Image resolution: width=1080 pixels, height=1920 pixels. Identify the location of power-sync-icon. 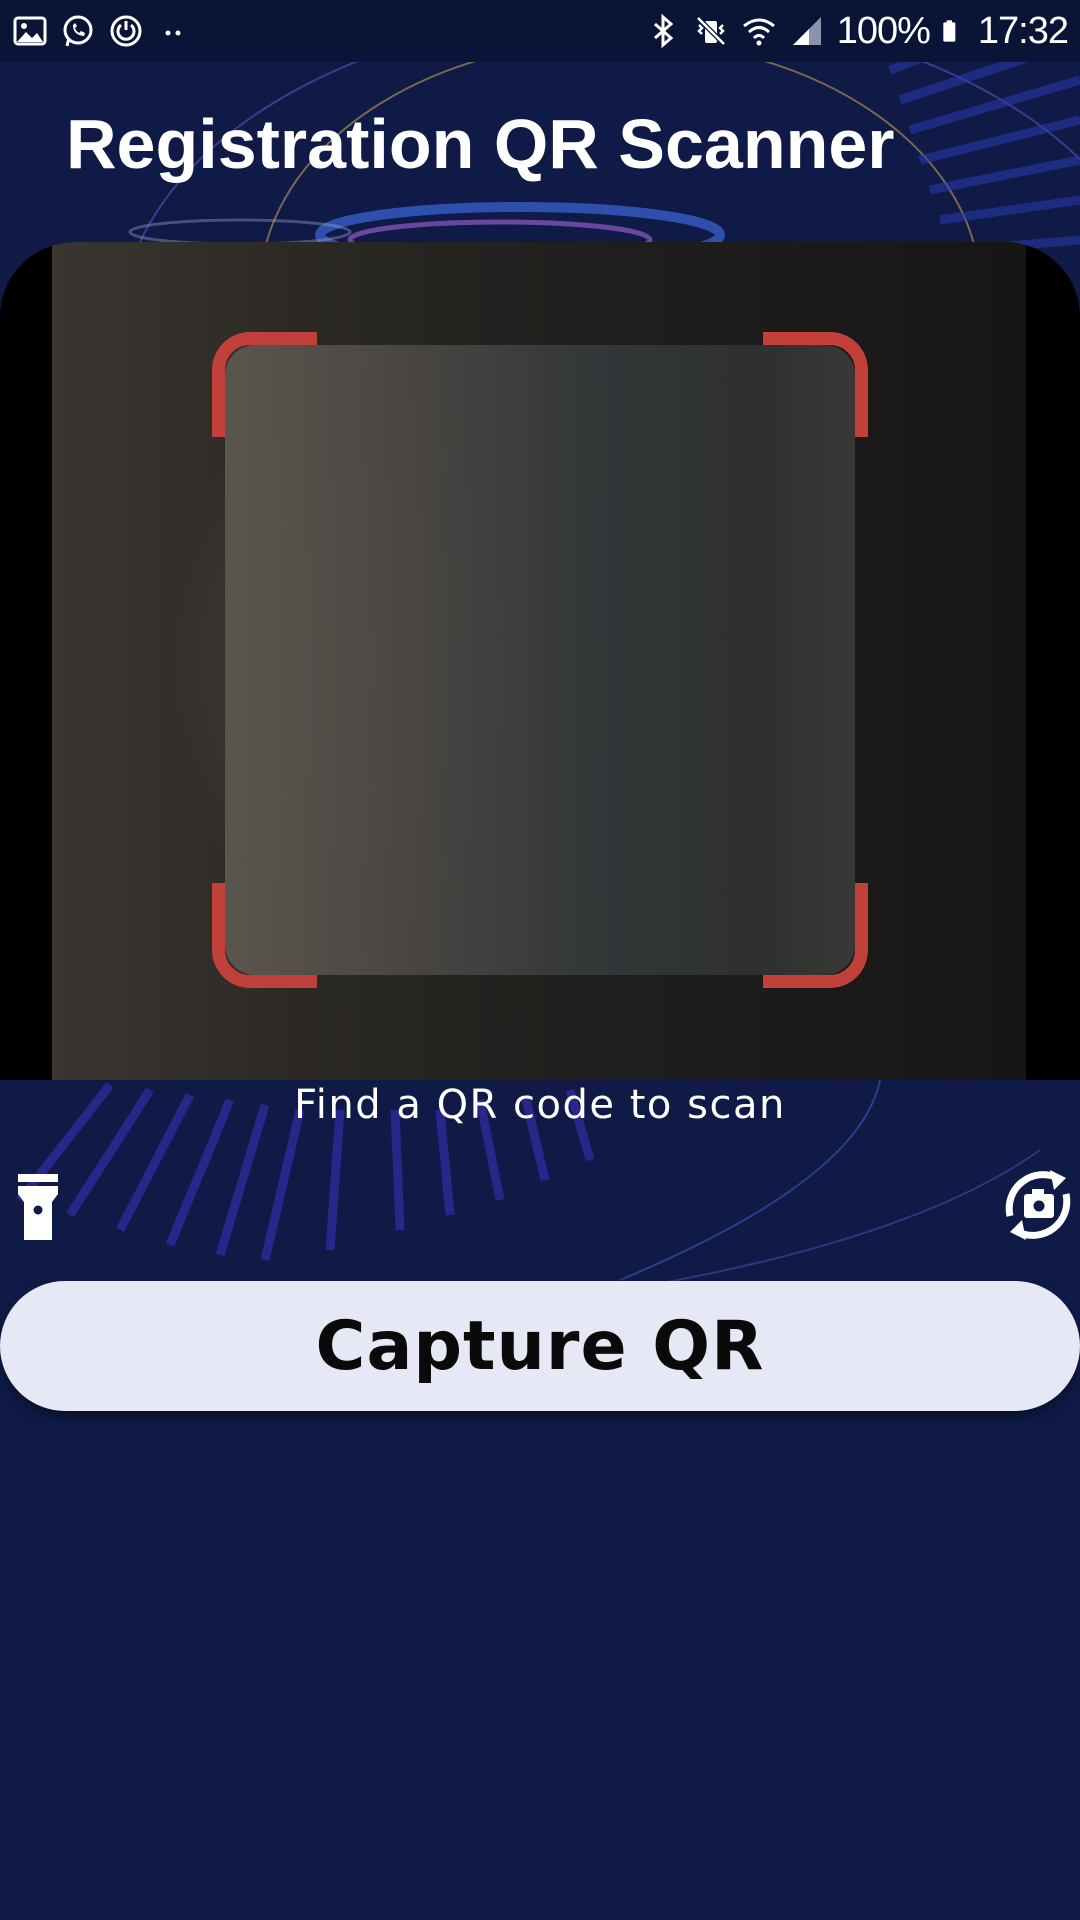
(126, 31).